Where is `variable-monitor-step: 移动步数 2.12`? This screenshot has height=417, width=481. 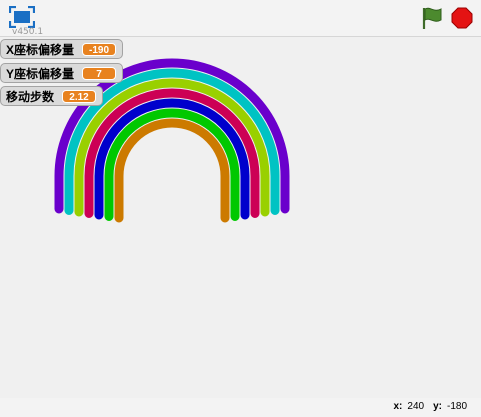
variable-monitor-step: 移动步数 2.12 is located at coordinates (52, 96).